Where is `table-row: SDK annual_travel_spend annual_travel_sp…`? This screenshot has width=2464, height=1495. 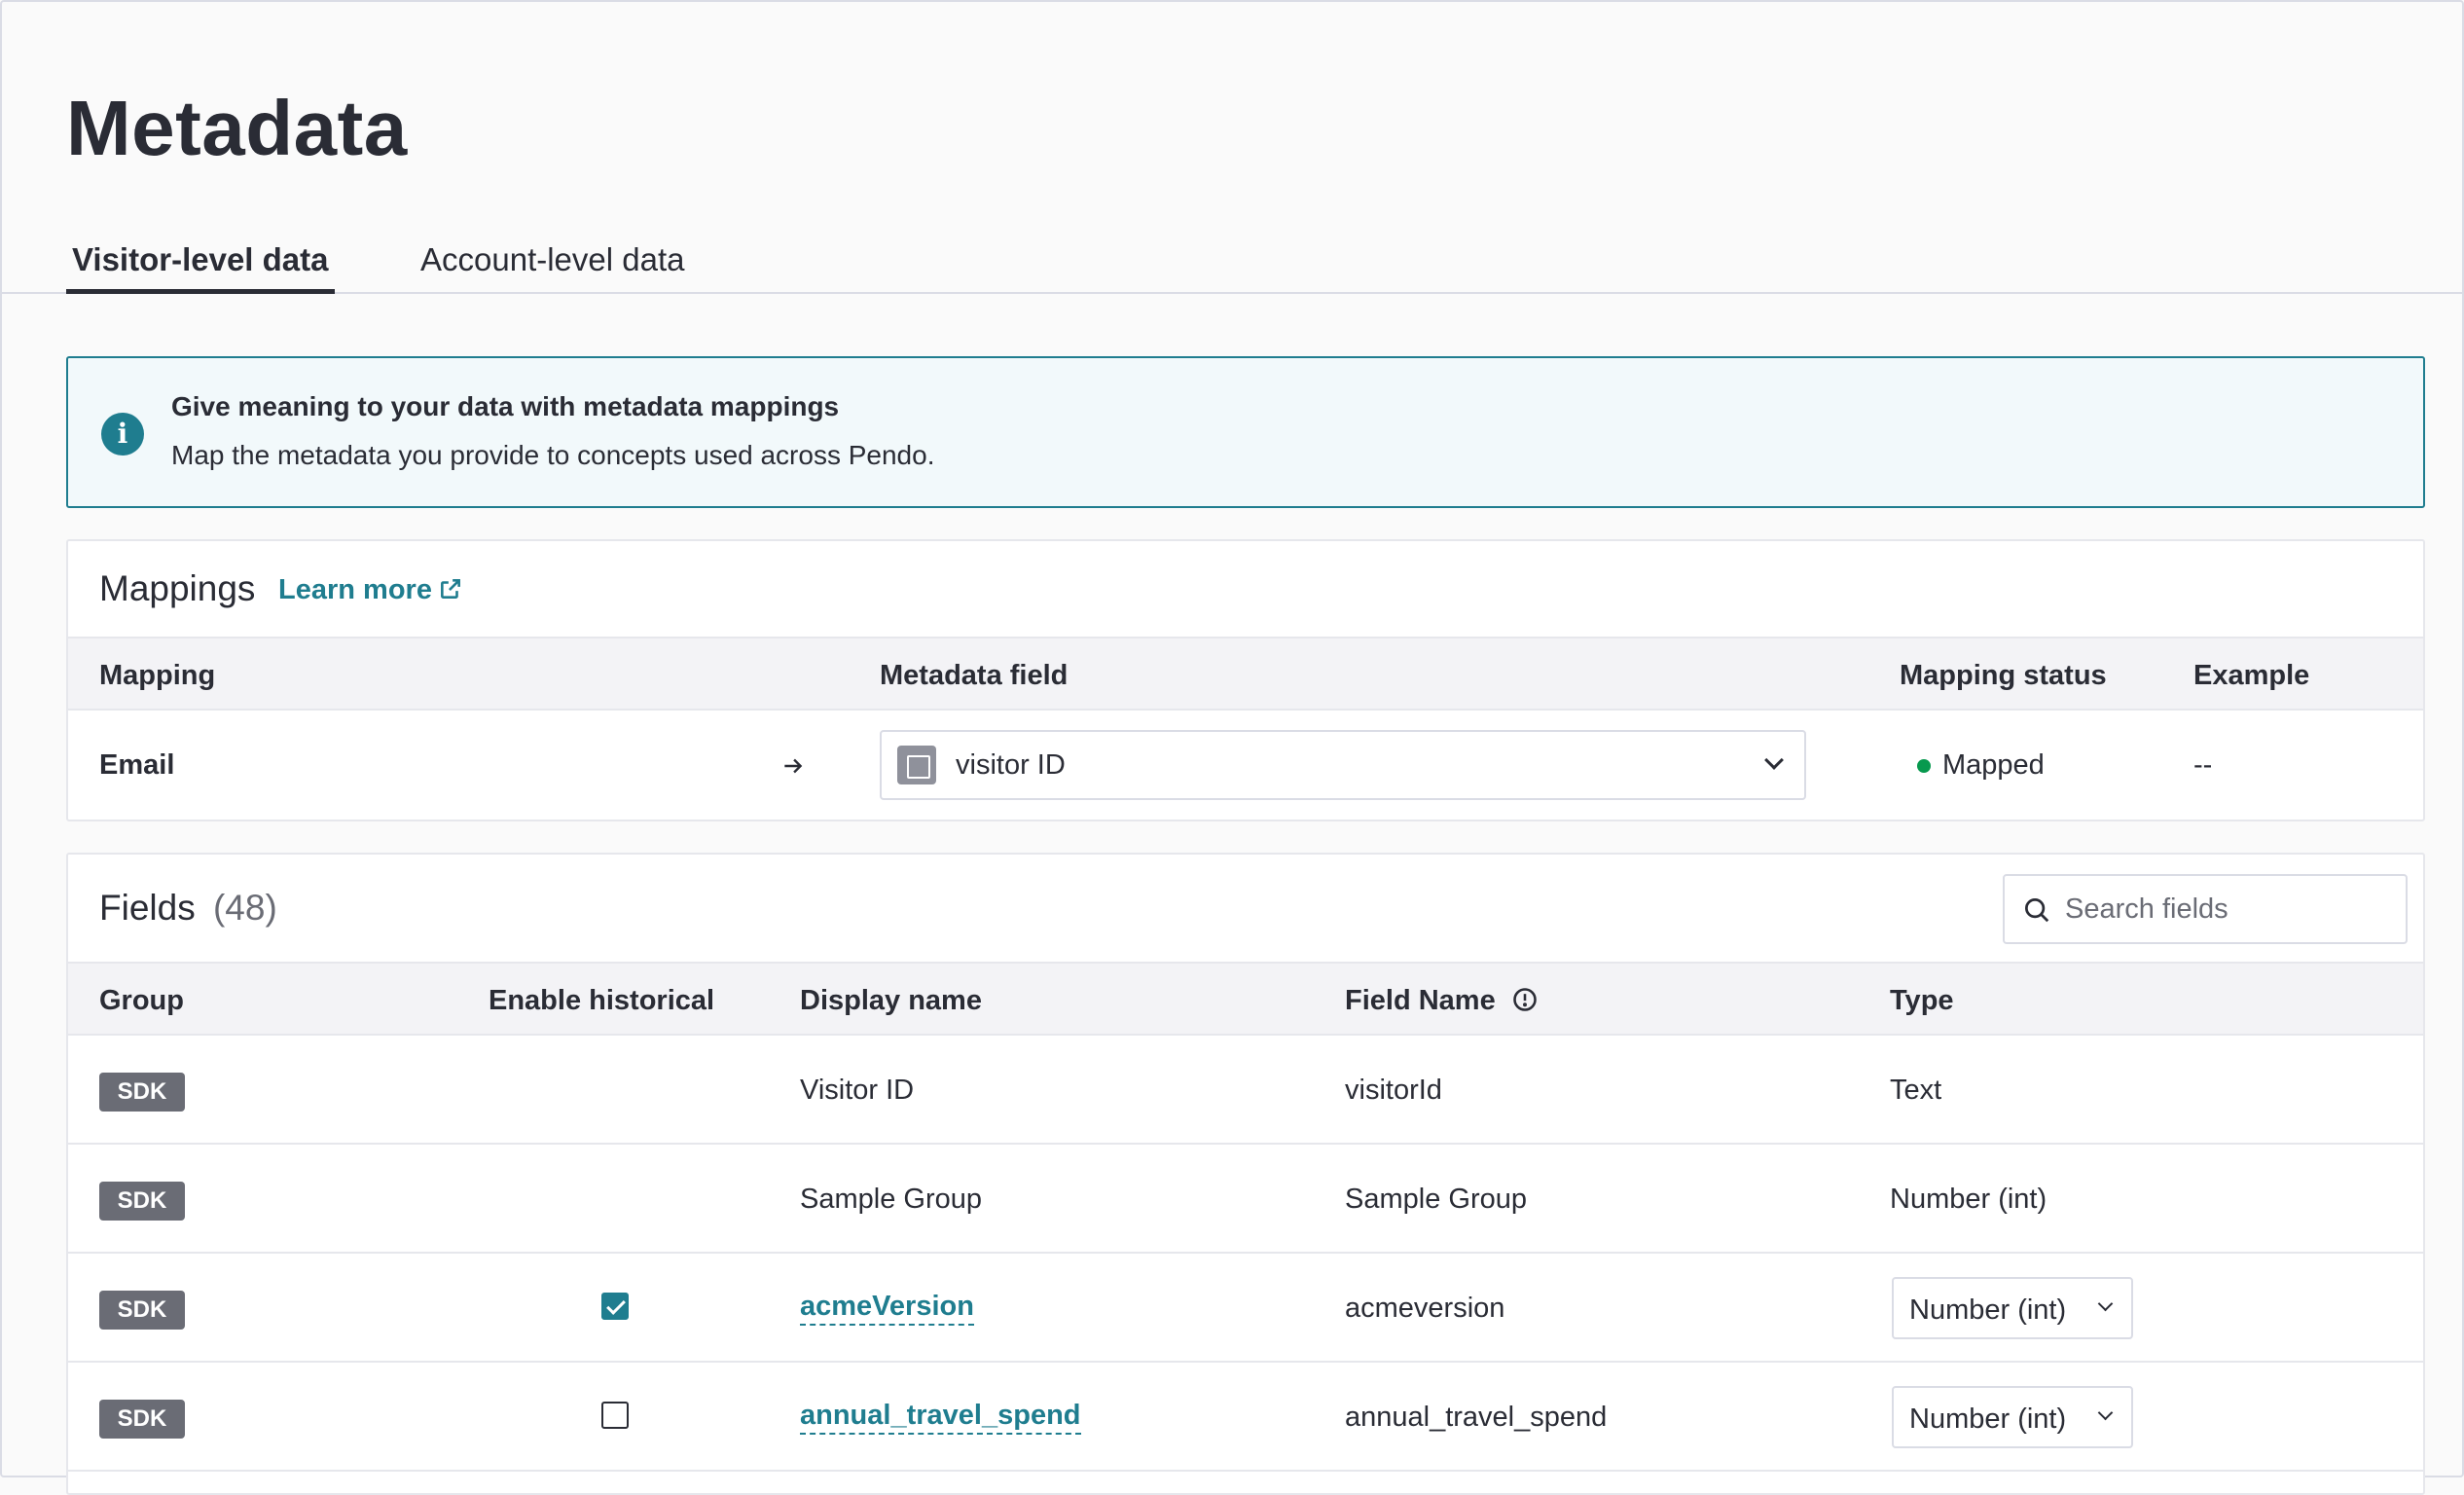 table-row: SDK annual_travel_spend annual_travel_sp… is located at coordinates (1245, 1417).